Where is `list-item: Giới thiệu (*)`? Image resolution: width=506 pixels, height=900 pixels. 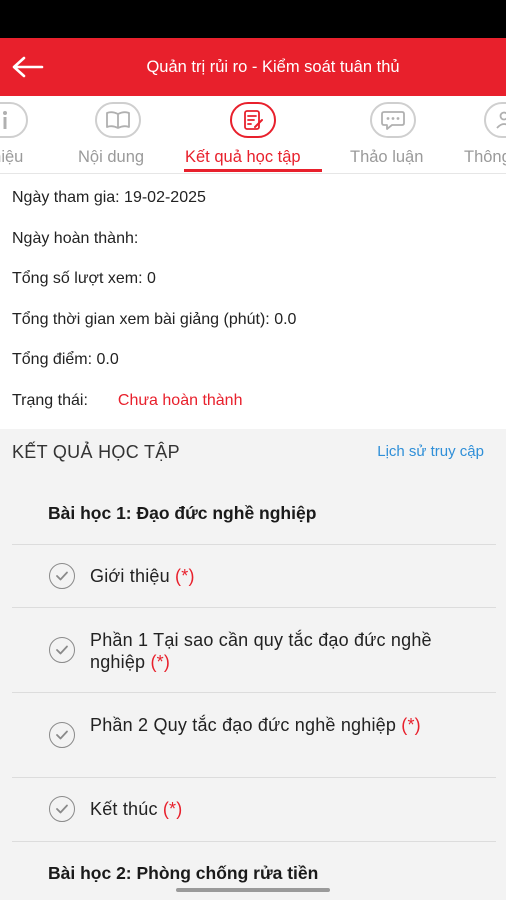
list-item: Giới thiệu (*) is located at coordinates (253, 576).